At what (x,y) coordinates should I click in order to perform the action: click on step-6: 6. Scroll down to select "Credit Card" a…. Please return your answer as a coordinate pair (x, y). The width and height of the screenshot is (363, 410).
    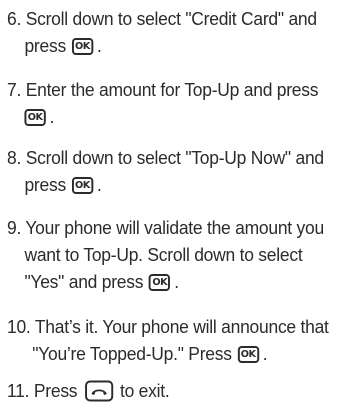
    Looking at the image, I should click on (177, 33).